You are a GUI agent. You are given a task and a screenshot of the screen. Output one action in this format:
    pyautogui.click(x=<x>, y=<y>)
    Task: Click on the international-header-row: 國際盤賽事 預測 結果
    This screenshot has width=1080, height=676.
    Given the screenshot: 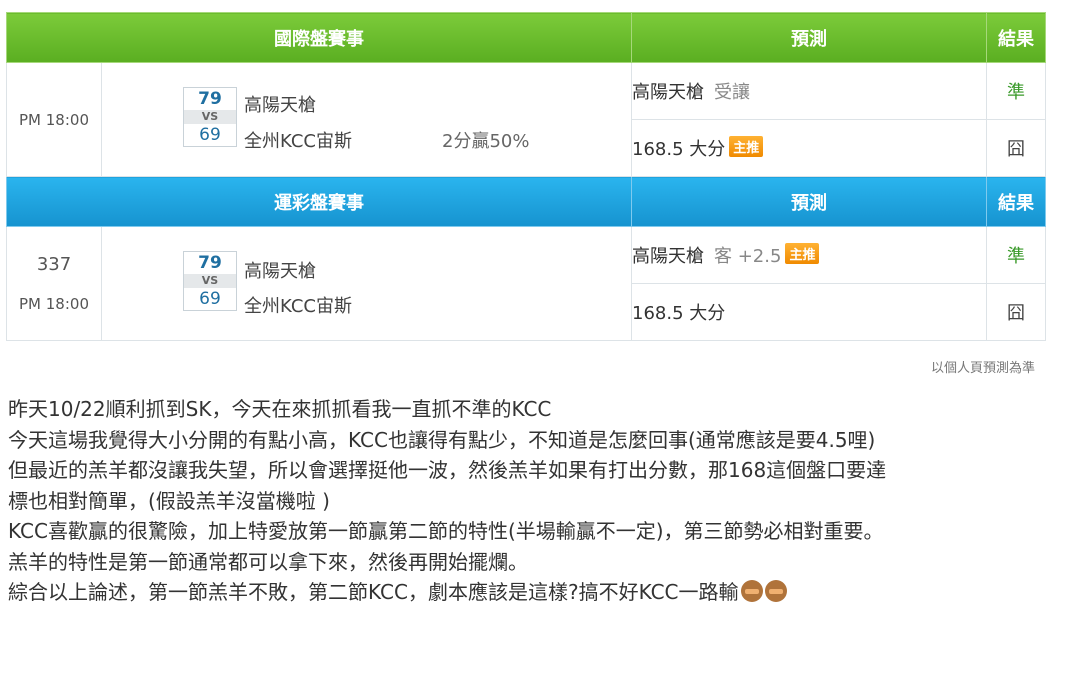 What is the action you would take?
    pyautogui.click(x=526, y=37)
    